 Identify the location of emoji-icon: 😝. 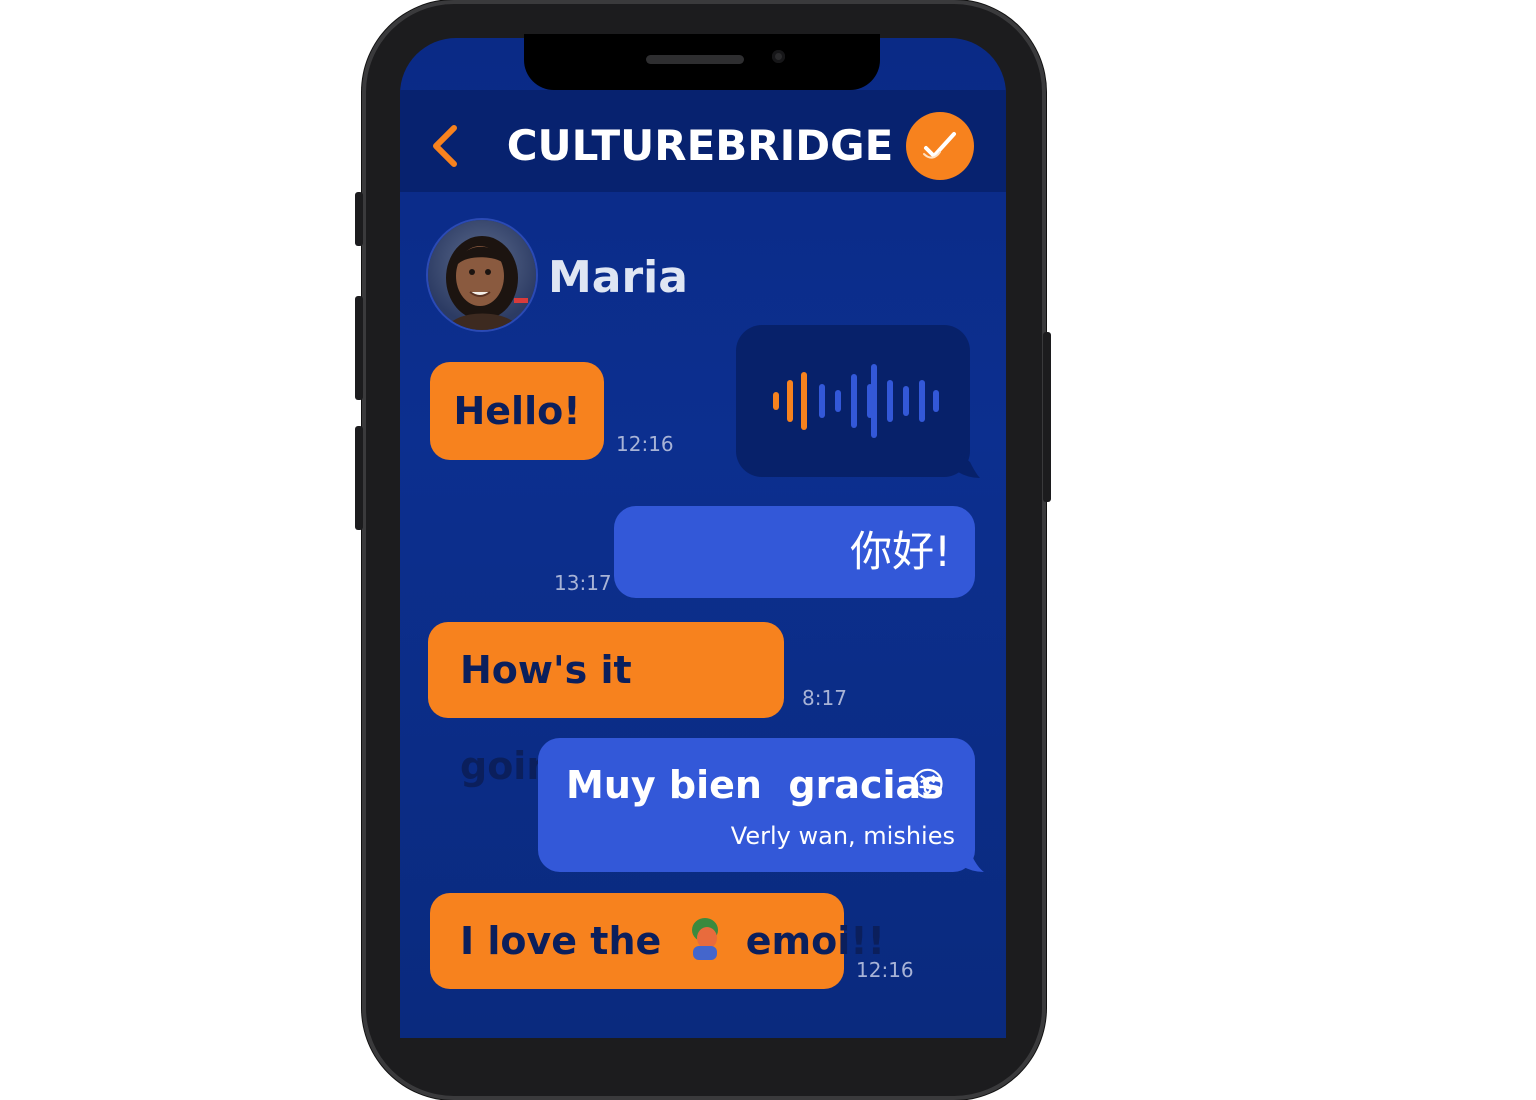
(928, 785).